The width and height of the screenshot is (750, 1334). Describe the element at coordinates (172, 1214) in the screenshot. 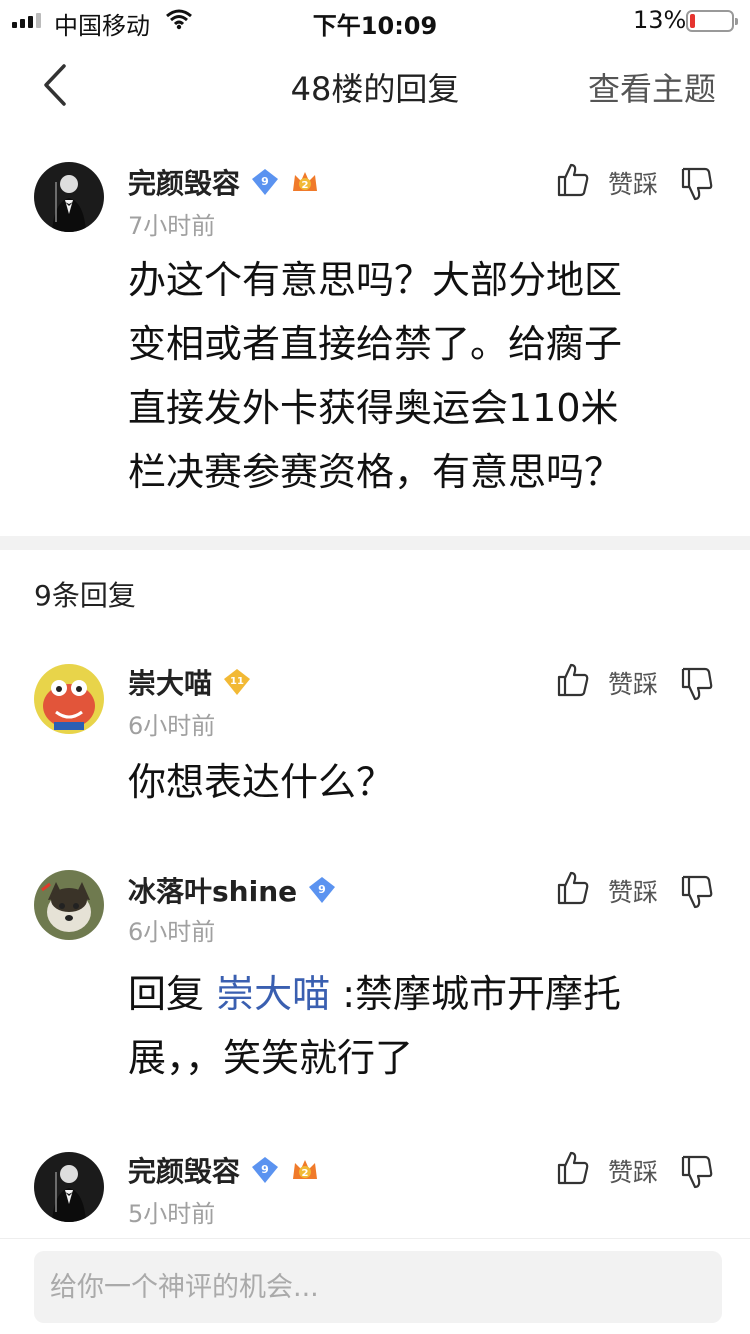

I see `reply-time: 5小时前` at that location.